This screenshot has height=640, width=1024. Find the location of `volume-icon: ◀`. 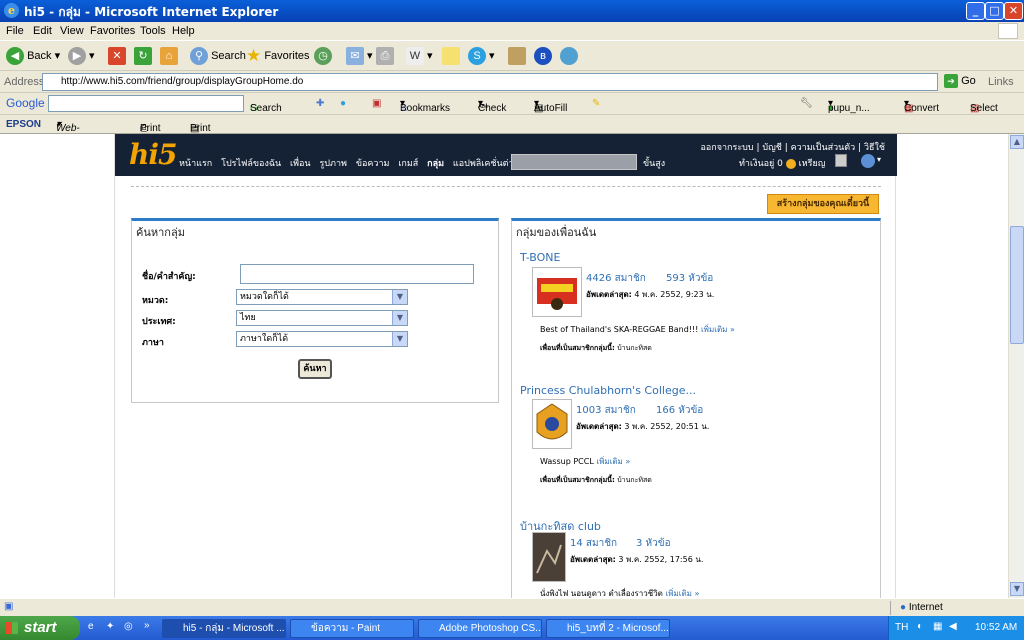

volume-icon: ◀ is located at coordinates (953, 626).